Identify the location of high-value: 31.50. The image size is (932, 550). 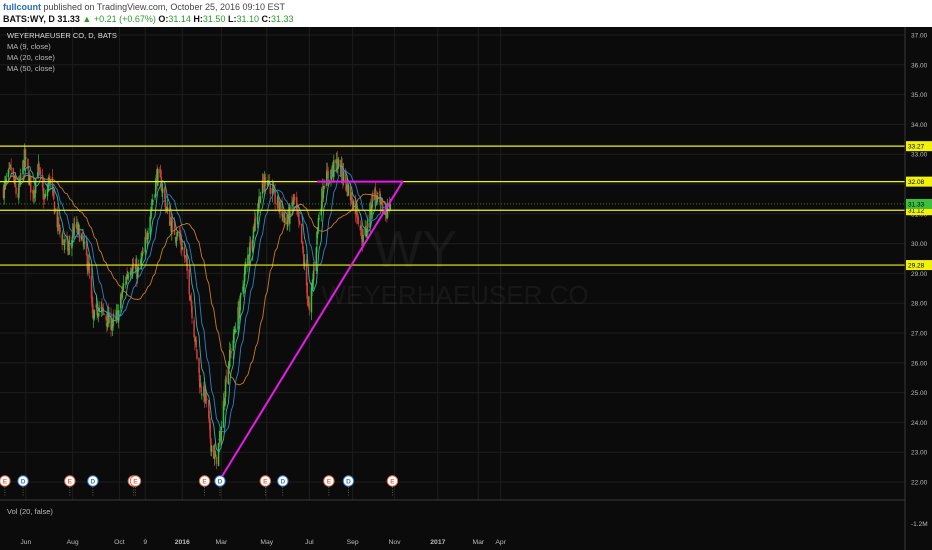
(214, 19).